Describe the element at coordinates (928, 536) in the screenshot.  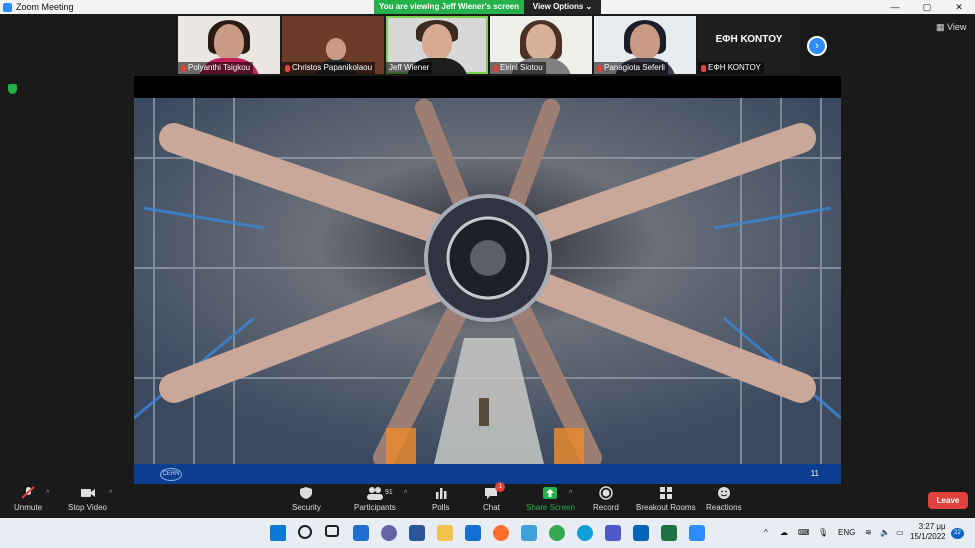
I see `clock-date: 15/1/2022` at that location.